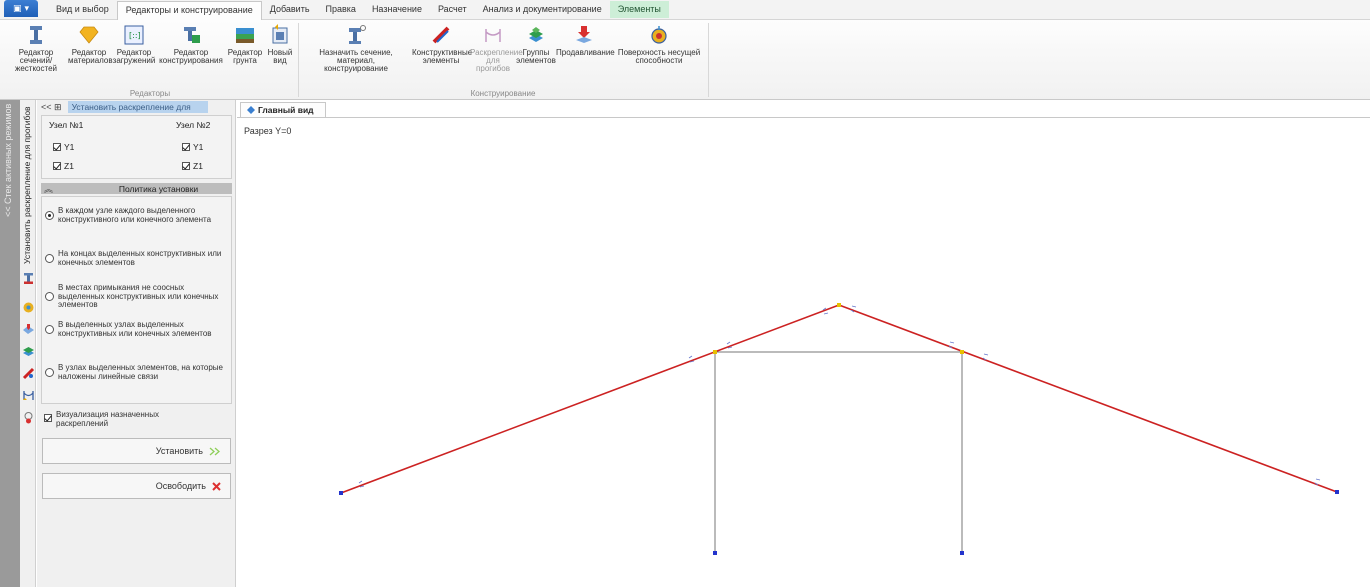 The height and width of the screenshot is (587, 1370). What do you see at coordinates (542, 9) in the screenshot?
I see `tab-analysis: Анализ и документирование` at bounding box center [542, 9].